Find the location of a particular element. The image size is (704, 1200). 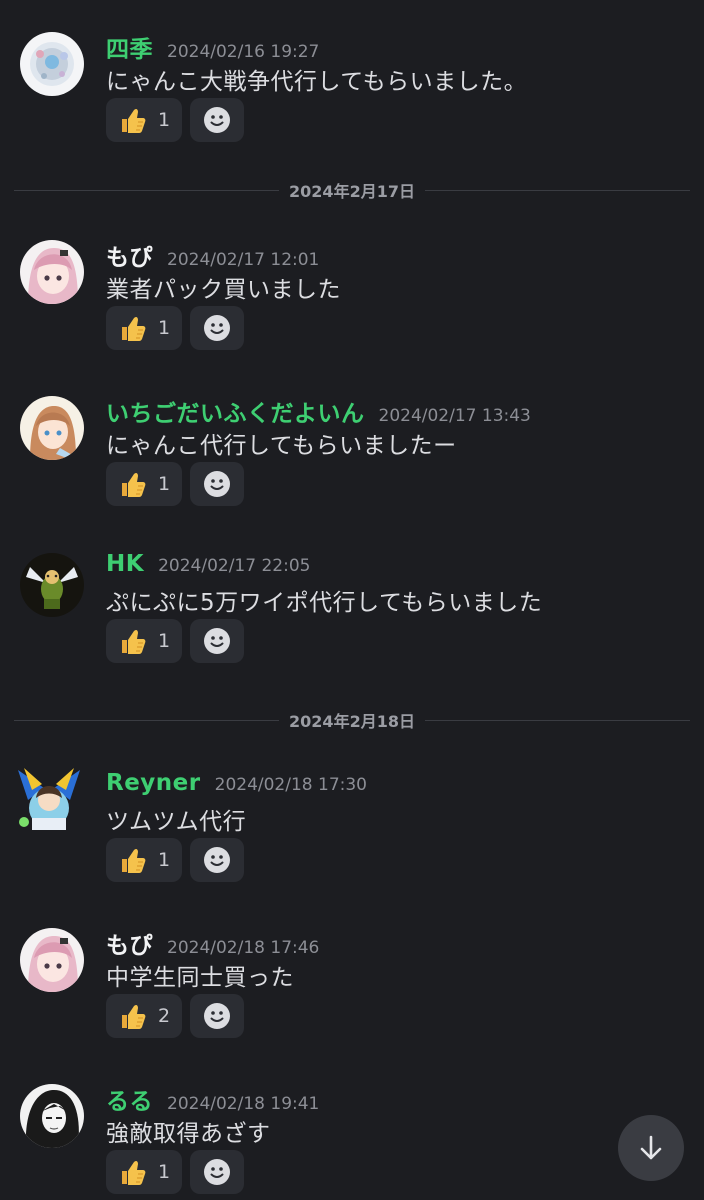

message-text: ぷにぷに5万ワイポ代行してもらいました is located at coordinates (324, 603).